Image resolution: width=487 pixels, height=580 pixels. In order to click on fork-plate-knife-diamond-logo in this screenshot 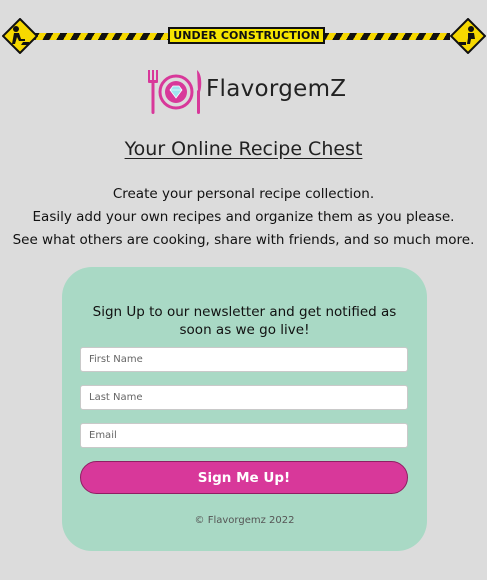, I will do `click(175, 92)`.